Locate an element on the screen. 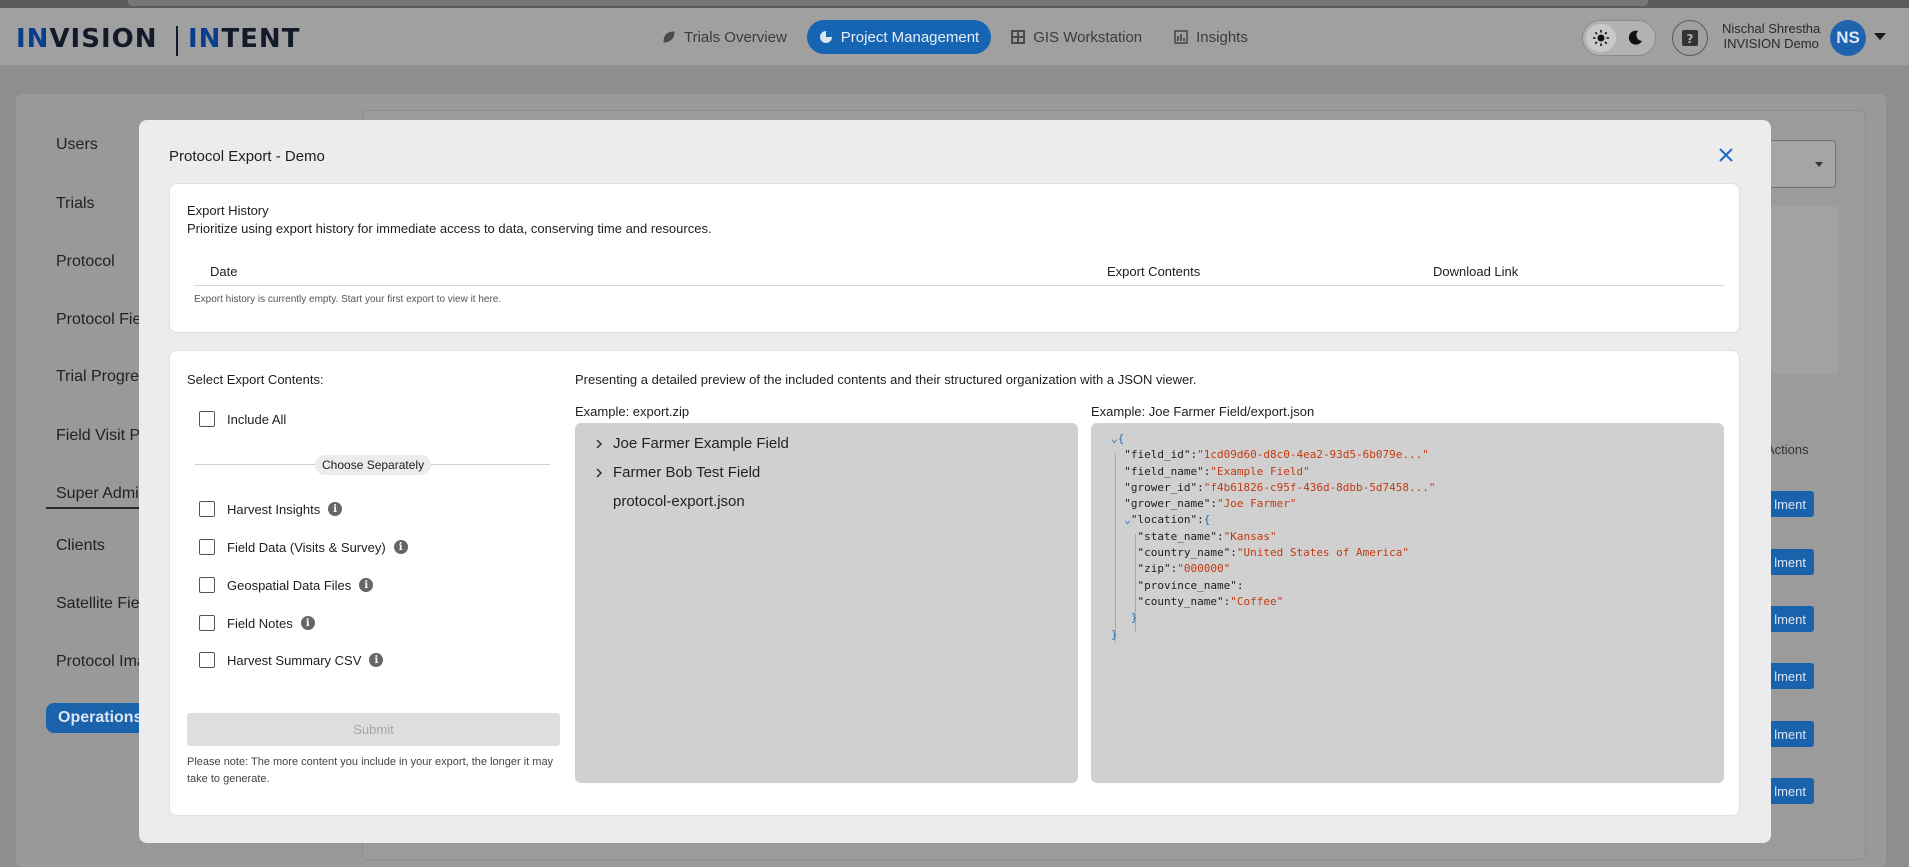 This screenshot has height=867, width=1909. select-export-title: Select Export Contents: is located at coordinates (255, 379).